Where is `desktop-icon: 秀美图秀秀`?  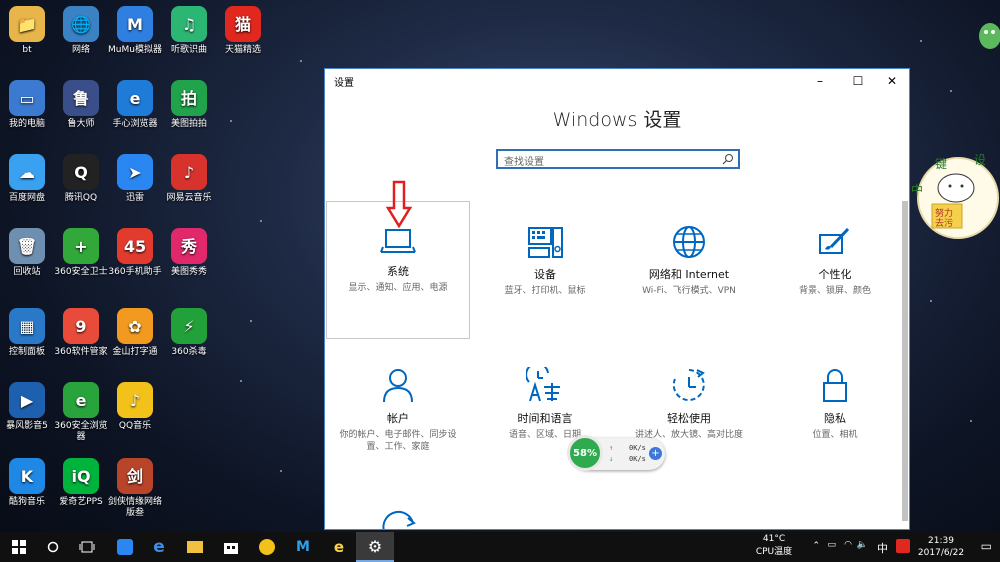 desktop-icon: 秀美图秀秀 is located at coordinates (189, 253).